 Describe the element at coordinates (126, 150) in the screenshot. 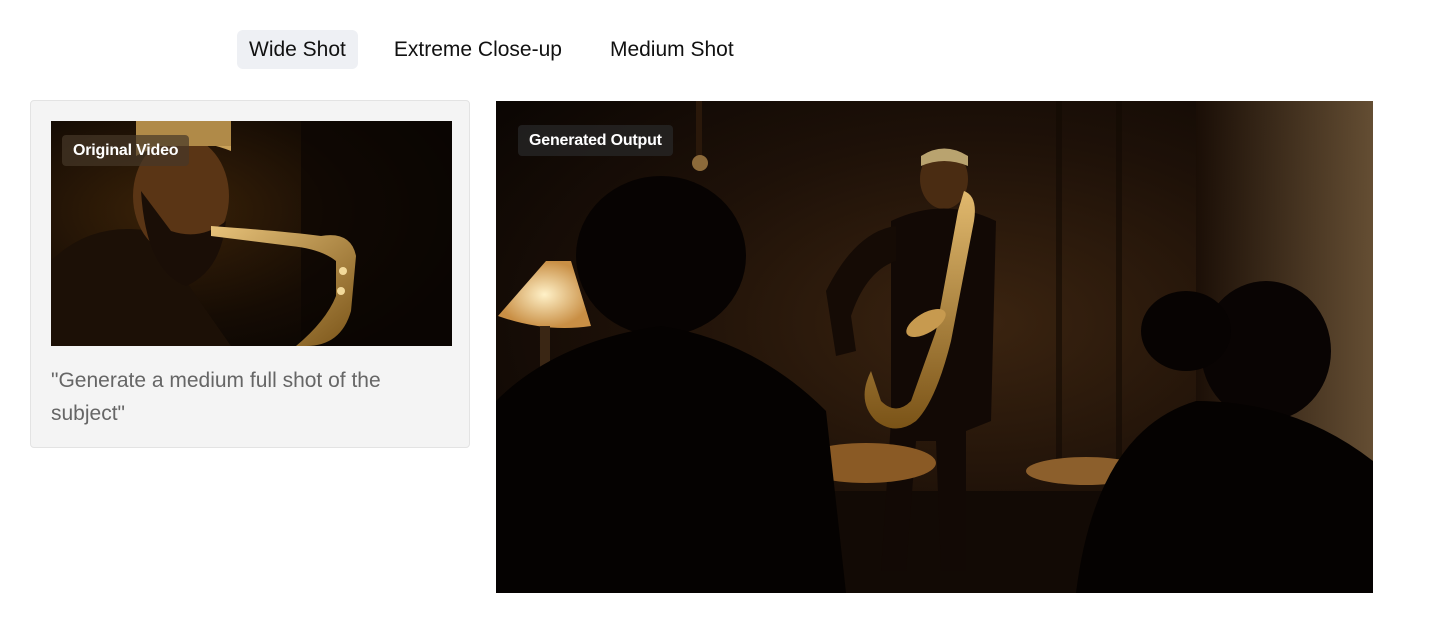

I see `original-video-badge: Original Video` at that location.